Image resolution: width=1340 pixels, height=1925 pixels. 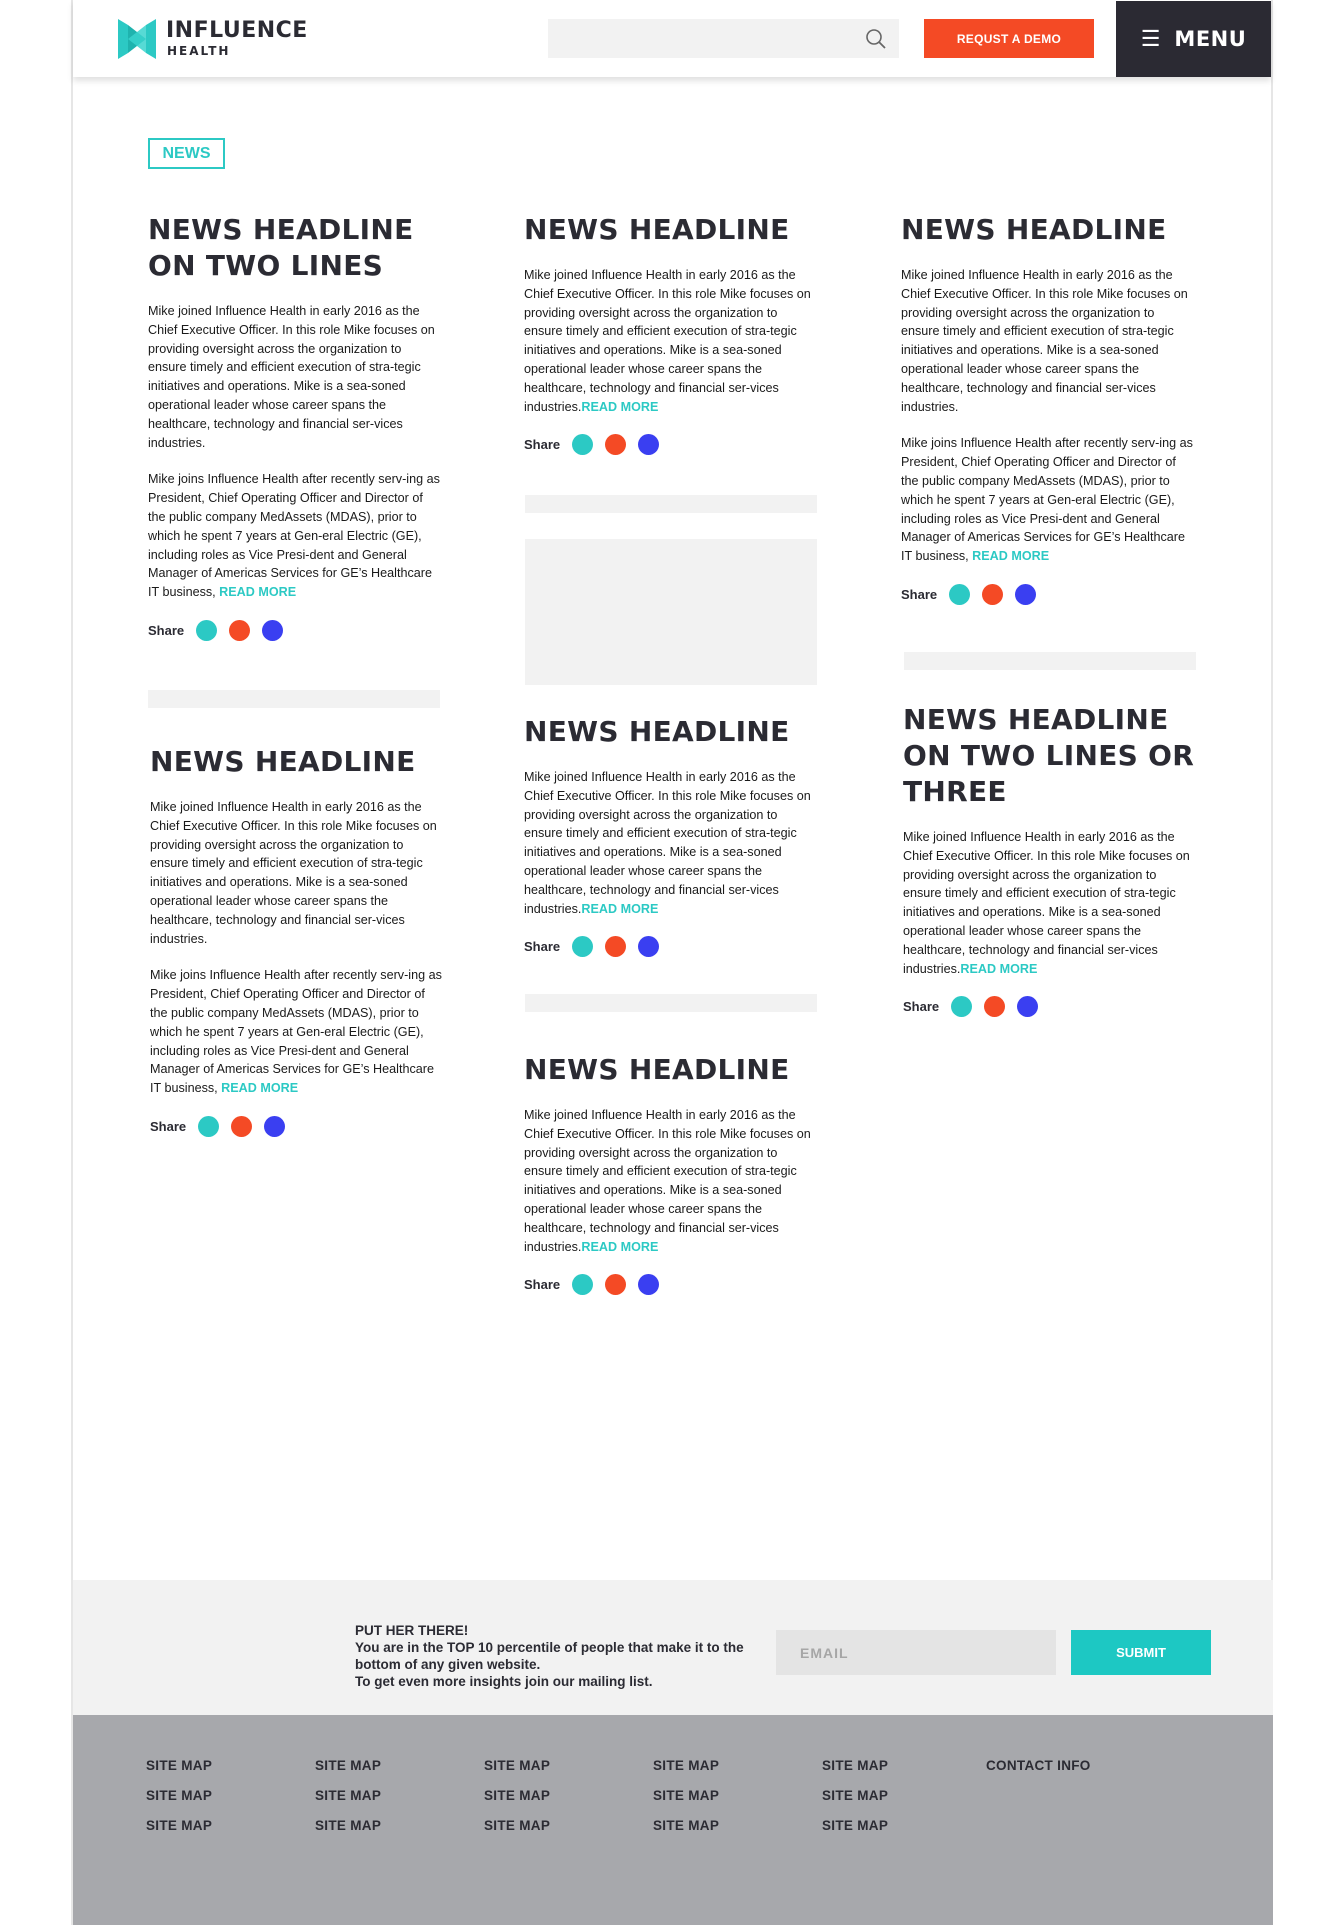 What do you see at coordinates (186, 153) in the screenshot?
I see `news-tag: NEWS` at bounding box center [186, 153].